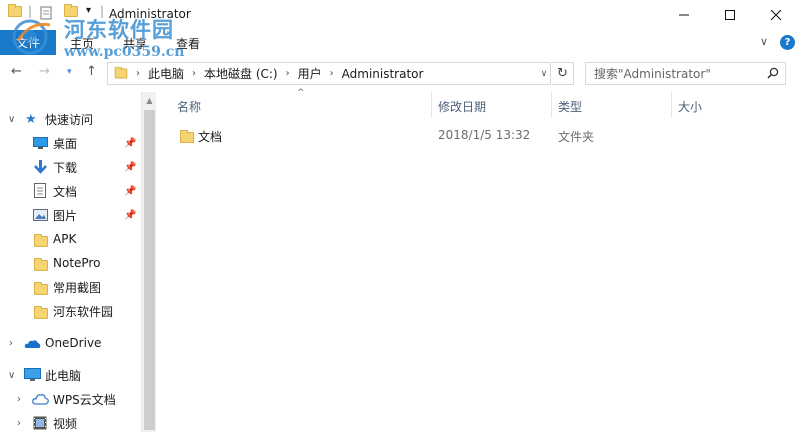 Image resolution: width=799 pixels, height=432 pixels. Describe the element at coordinates (544, 73) in the screenshot. I see `address-dropdown-icon: ∨` at that location.